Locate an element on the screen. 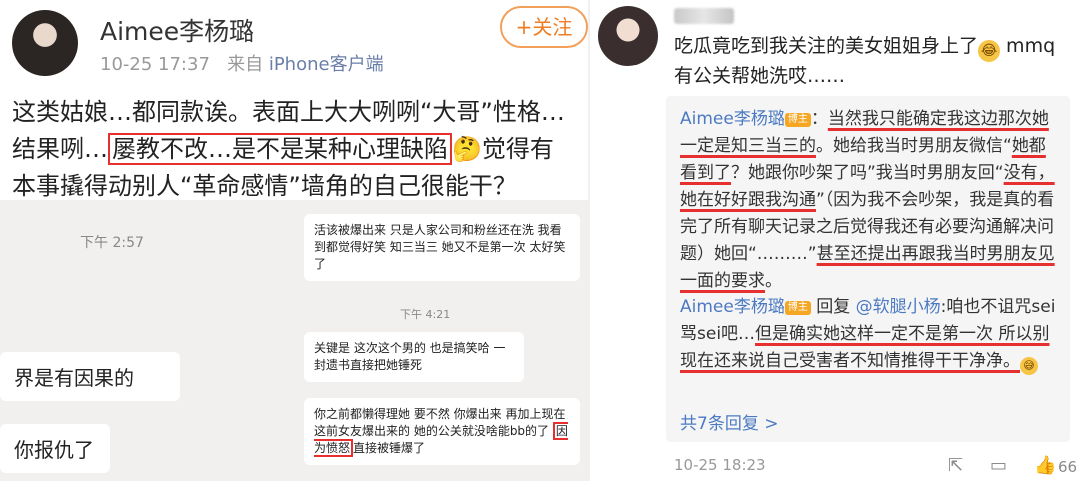  post-line: 结果咧… 屡教不改…是不是某种心理缺陷 🤔觉得有 is located at coordinates (297, 149).